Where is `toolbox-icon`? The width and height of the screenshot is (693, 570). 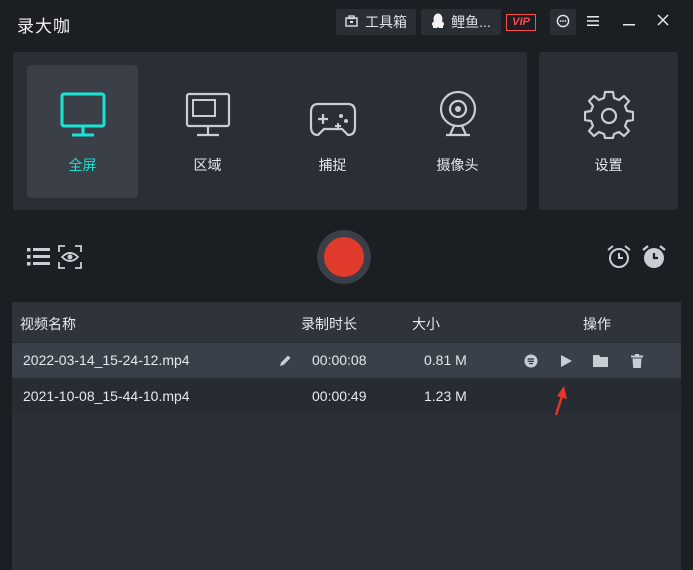
toolbox-icon is located at coordinates (351, 22).